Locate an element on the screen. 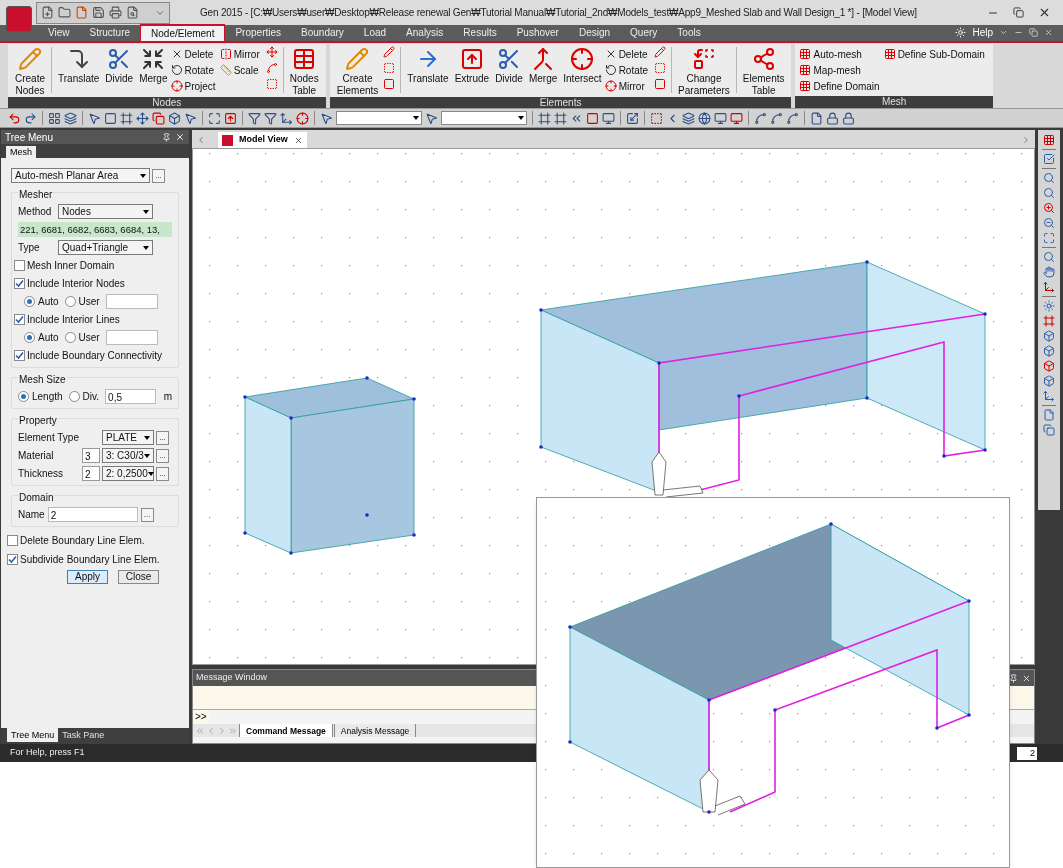 This screenshot has width=1063, height=868. check-icon is located at coordinates (1049, 159).